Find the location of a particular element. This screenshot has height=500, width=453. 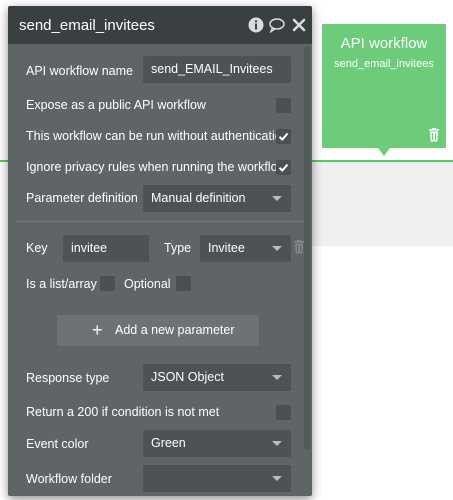

parameter-definition-dropdown: Manual definition is located at coordinates (217, 198).